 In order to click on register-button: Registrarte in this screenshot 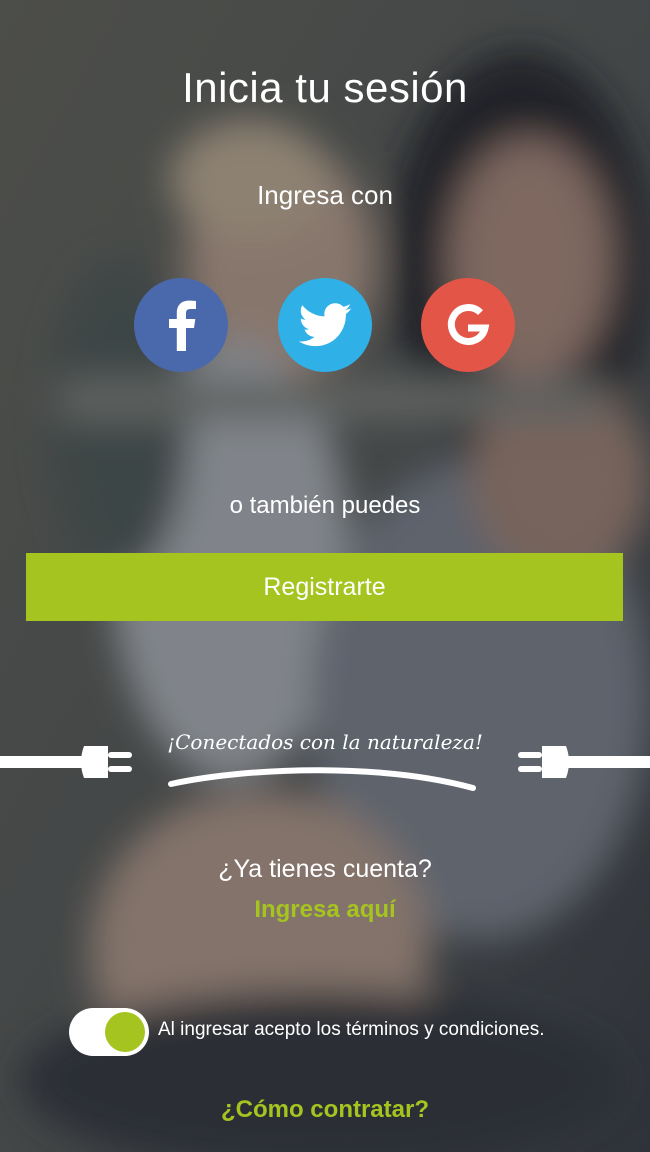, I will do `click(324, 587)`.